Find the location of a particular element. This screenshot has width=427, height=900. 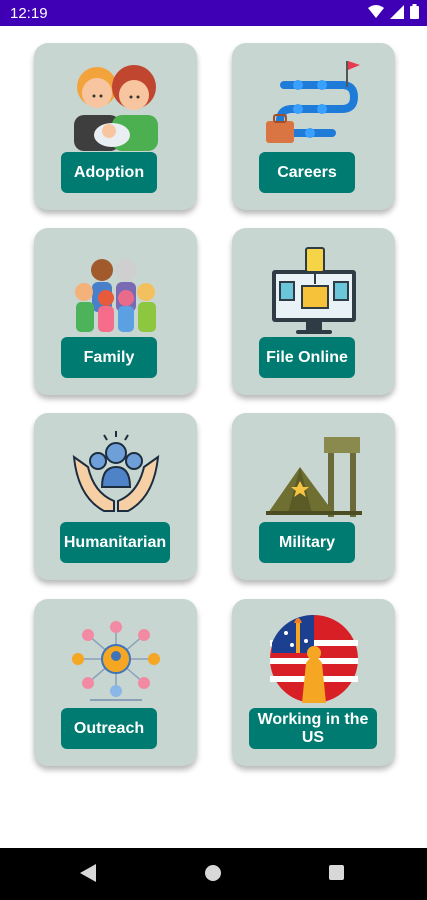

tile-label: Working in the US is located at coordinates (313, 728).